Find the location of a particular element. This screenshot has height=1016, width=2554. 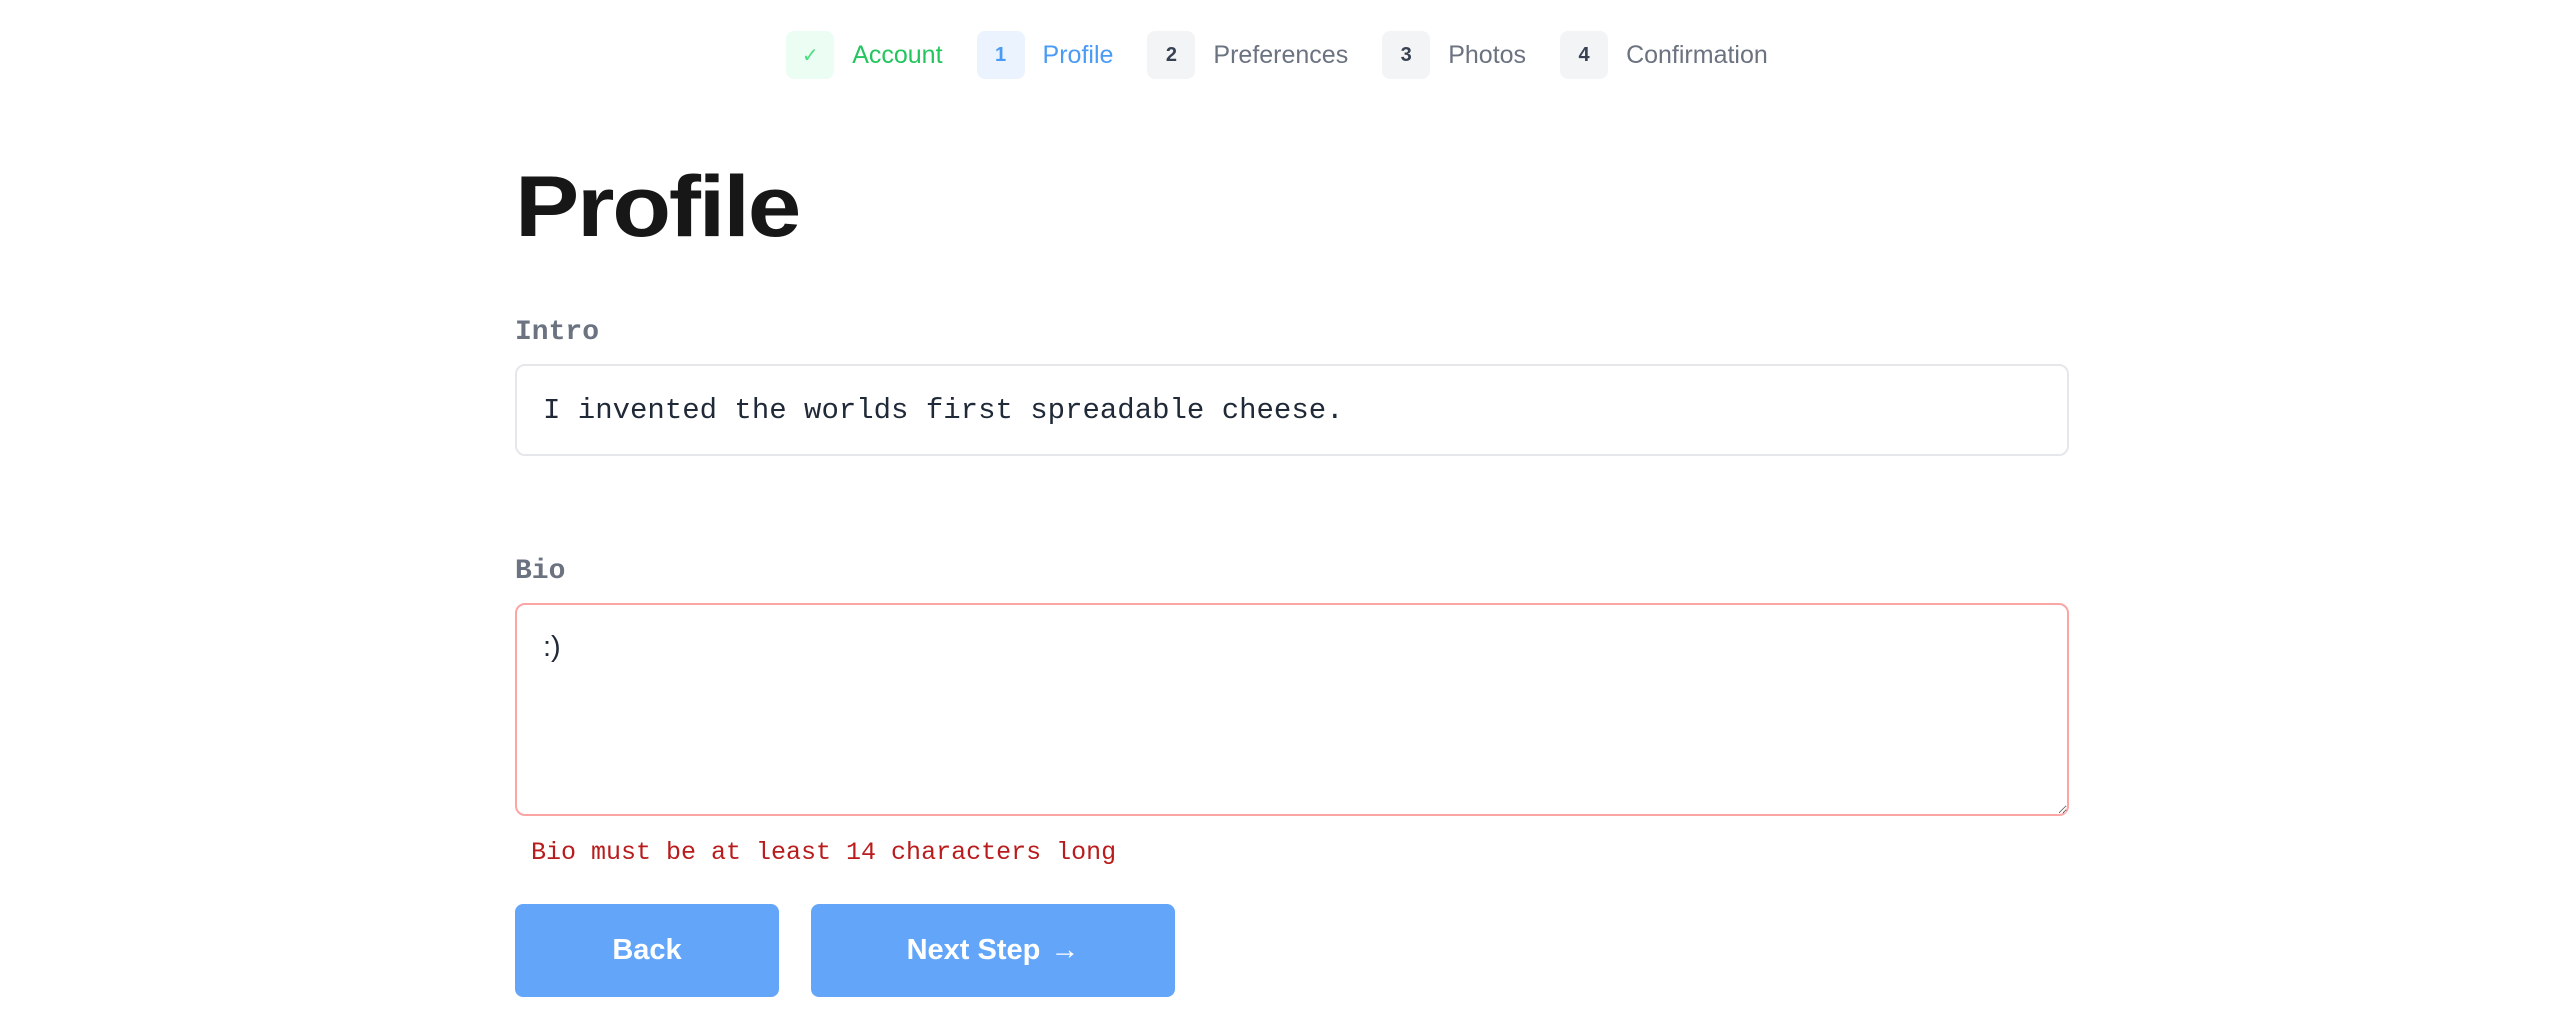

check-icon: ✓ is located at coordinates (810, 55).